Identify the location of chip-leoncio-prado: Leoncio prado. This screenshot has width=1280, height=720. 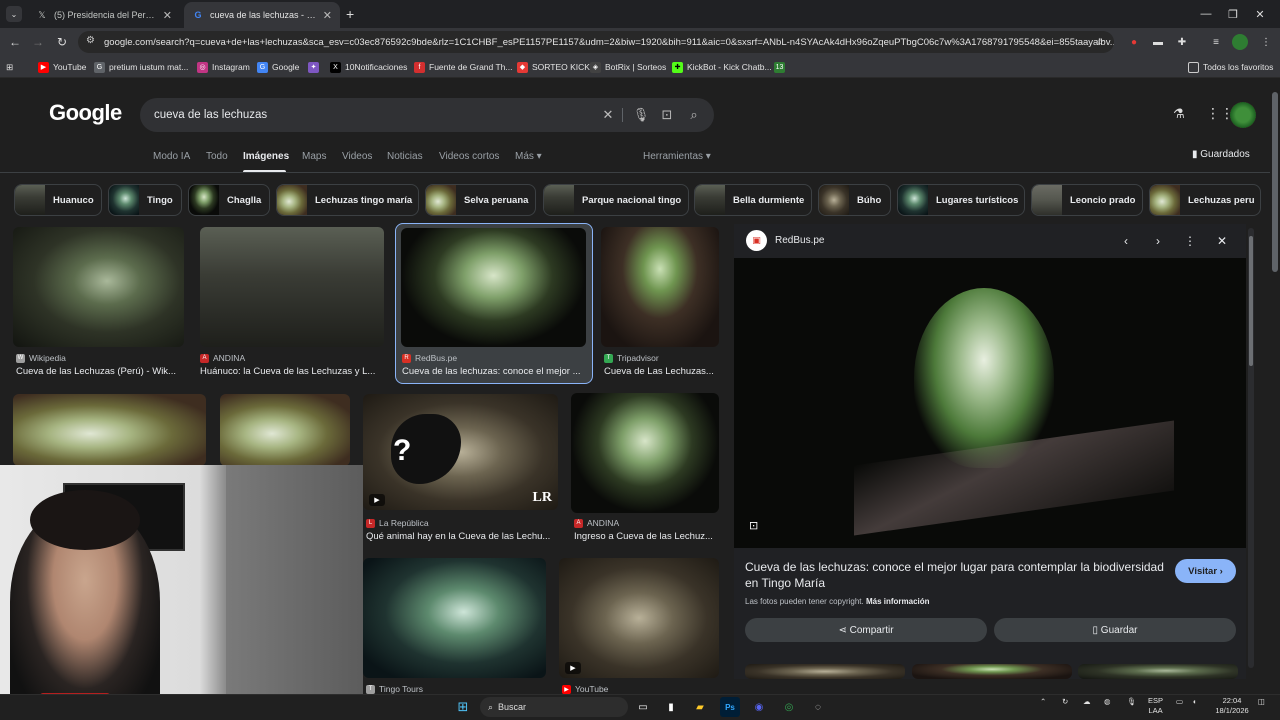
(1087, 200).